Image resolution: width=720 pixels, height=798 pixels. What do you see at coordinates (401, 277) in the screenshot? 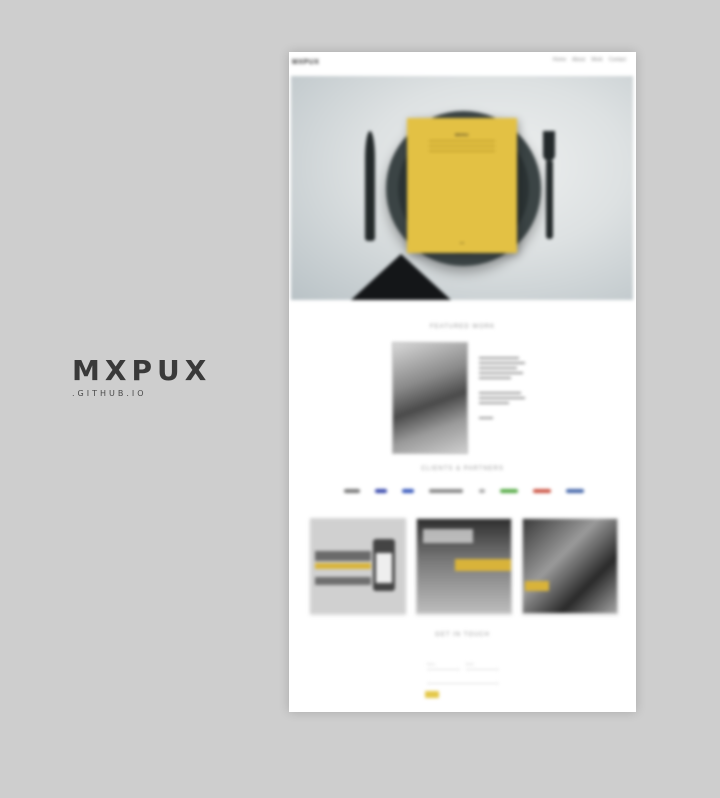
I see `table-shape-left` at bounding box center [401, 277].